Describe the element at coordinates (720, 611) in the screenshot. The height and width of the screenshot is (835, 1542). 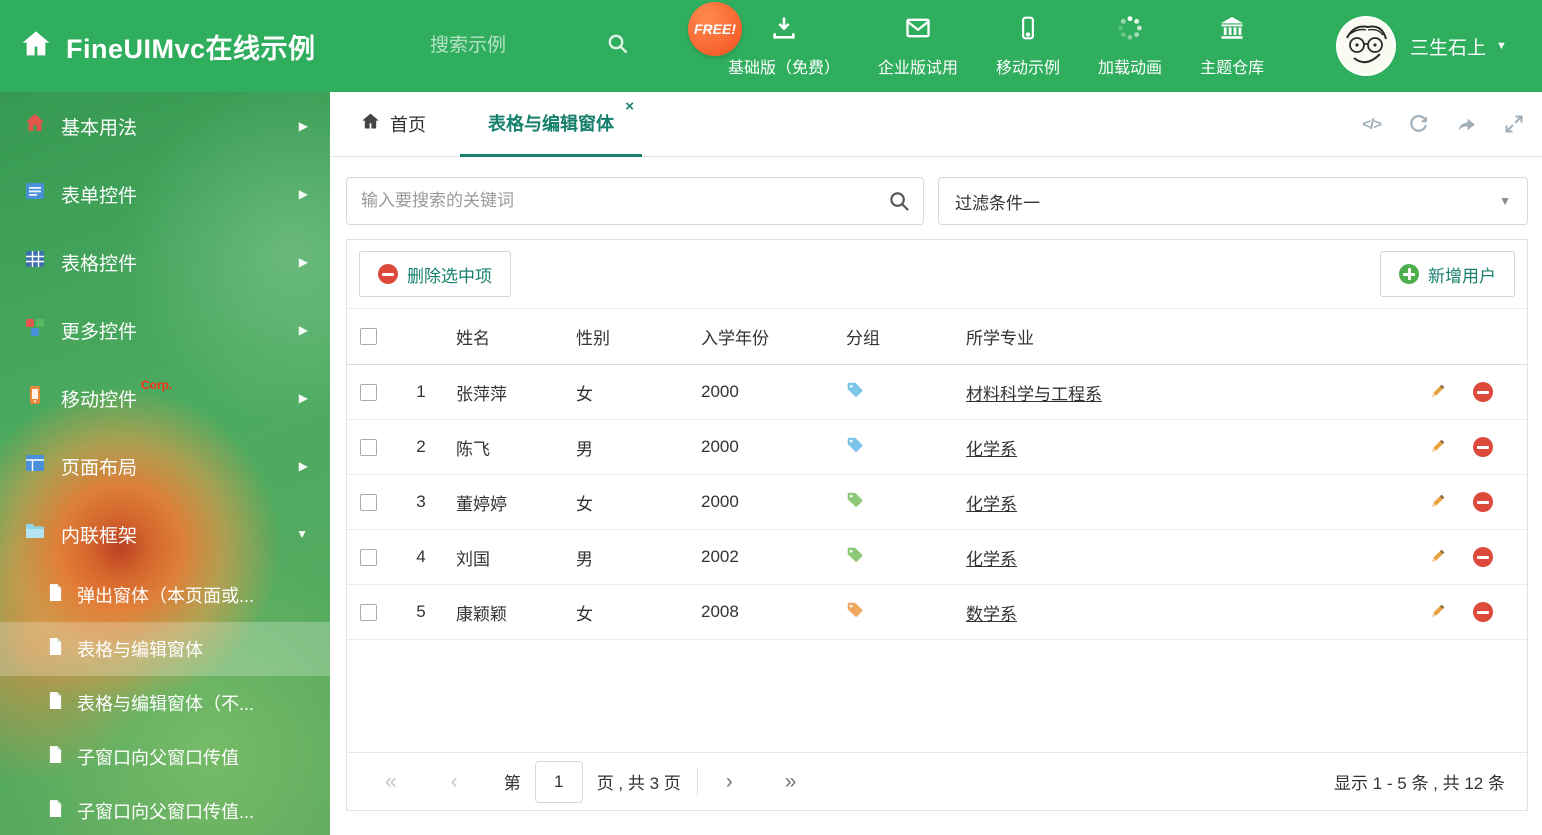
I see `cell-year: 2008` at that location.